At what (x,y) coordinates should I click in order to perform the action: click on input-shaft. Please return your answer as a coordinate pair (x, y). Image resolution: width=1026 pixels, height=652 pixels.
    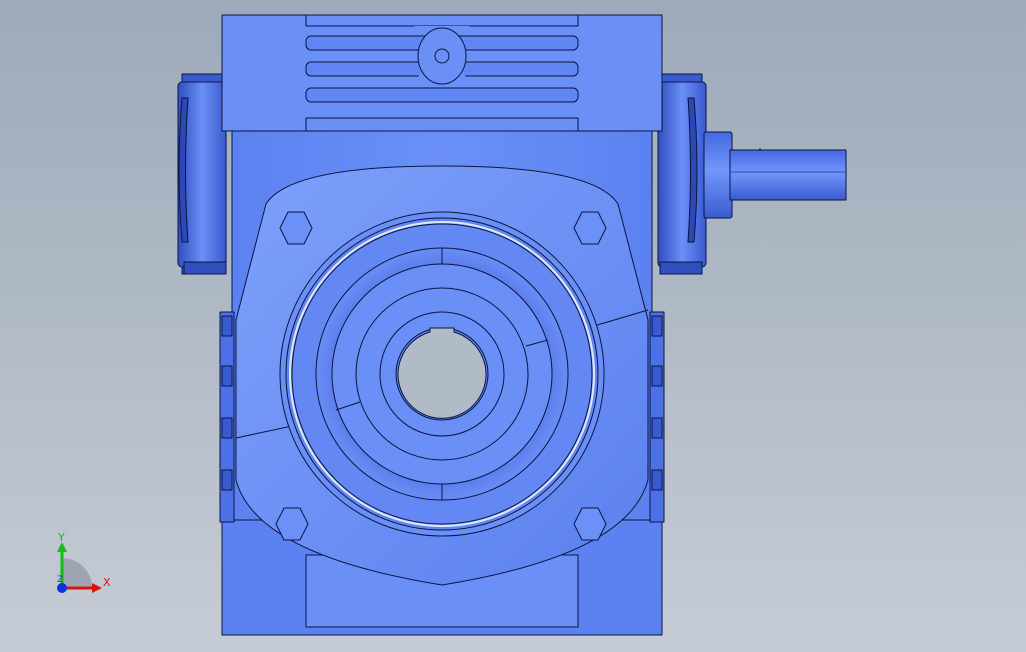
    Looking at the image, I should click on (775, 175).